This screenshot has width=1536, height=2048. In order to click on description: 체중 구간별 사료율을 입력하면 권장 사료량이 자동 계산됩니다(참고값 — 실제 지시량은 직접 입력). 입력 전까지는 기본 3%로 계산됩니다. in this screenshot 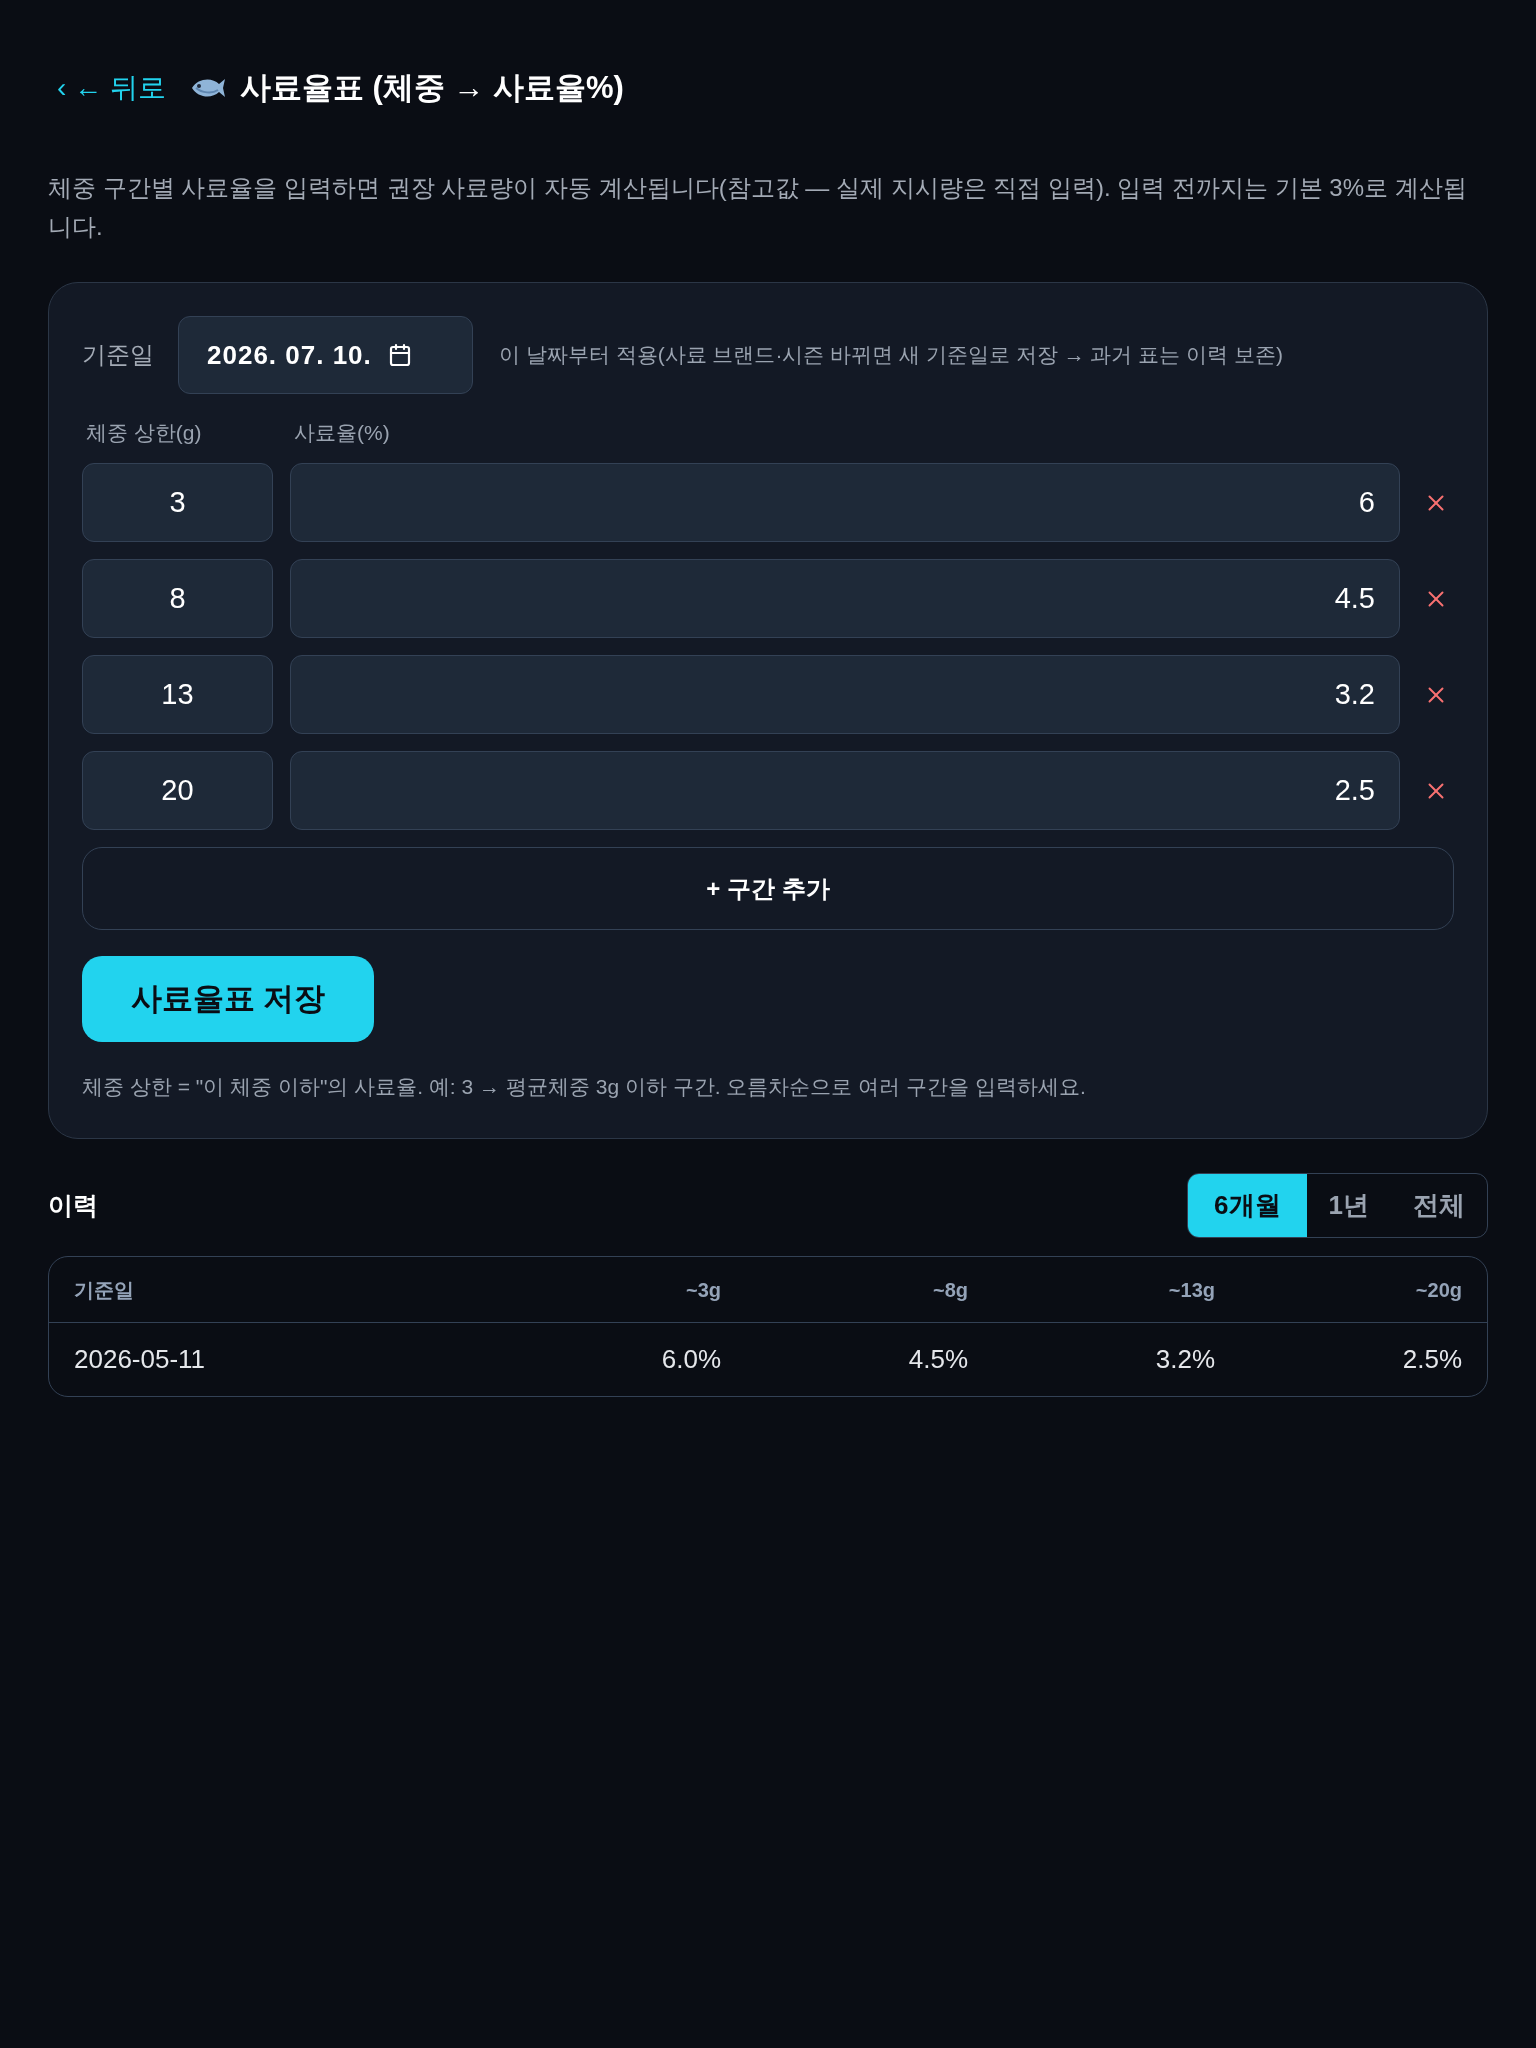, I will do `click(758, 207)`.